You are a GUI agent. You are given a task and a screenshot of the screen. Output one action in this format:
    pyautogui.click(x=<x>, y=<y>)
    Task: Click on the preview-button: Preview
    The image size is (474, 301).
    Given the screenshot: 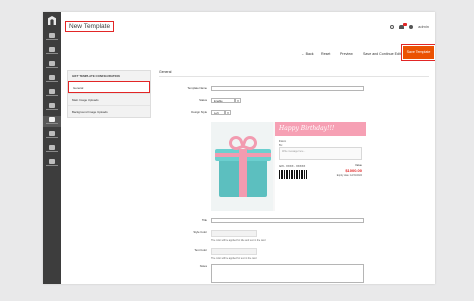 What is the action you would take?
    pyautogui.click(x=346, y=54)
    